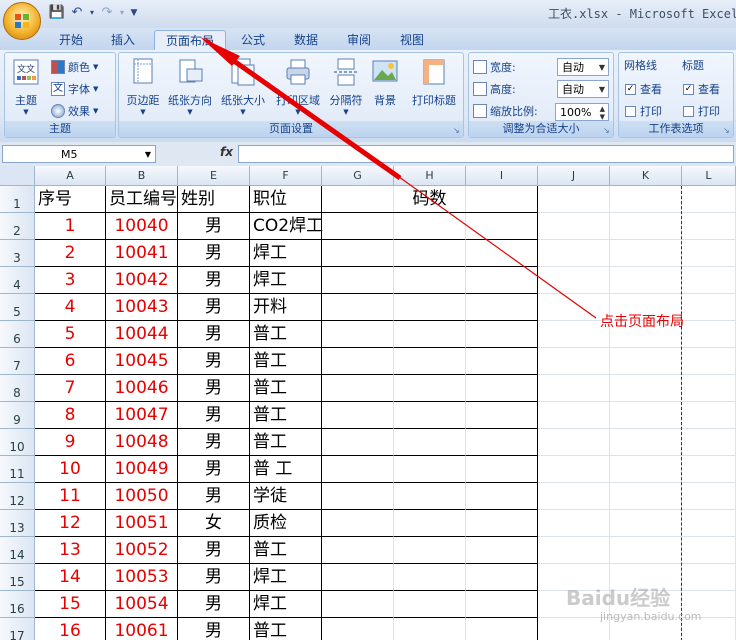 The image size is (736, 640). What do you see at coordinates (142, 577) in the screenshot?
I see `table-cell: 10053` at bounding box center [142, 577].